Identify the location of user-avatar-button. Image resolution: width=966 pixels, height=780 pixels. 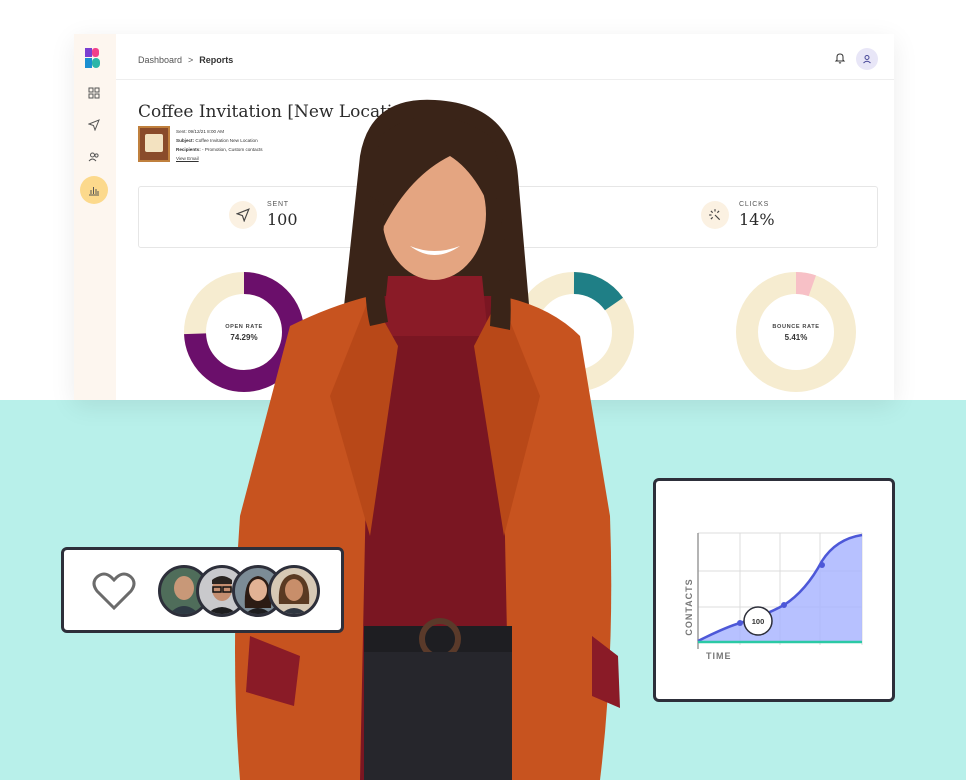
(867, 59).